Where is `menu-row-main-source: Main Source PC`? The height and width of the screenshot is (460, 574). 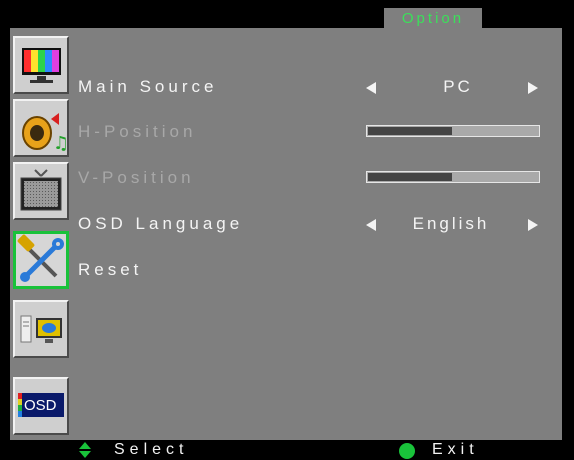 menu-row-main-source: Main Source PC is located at coordinates (320, 87).